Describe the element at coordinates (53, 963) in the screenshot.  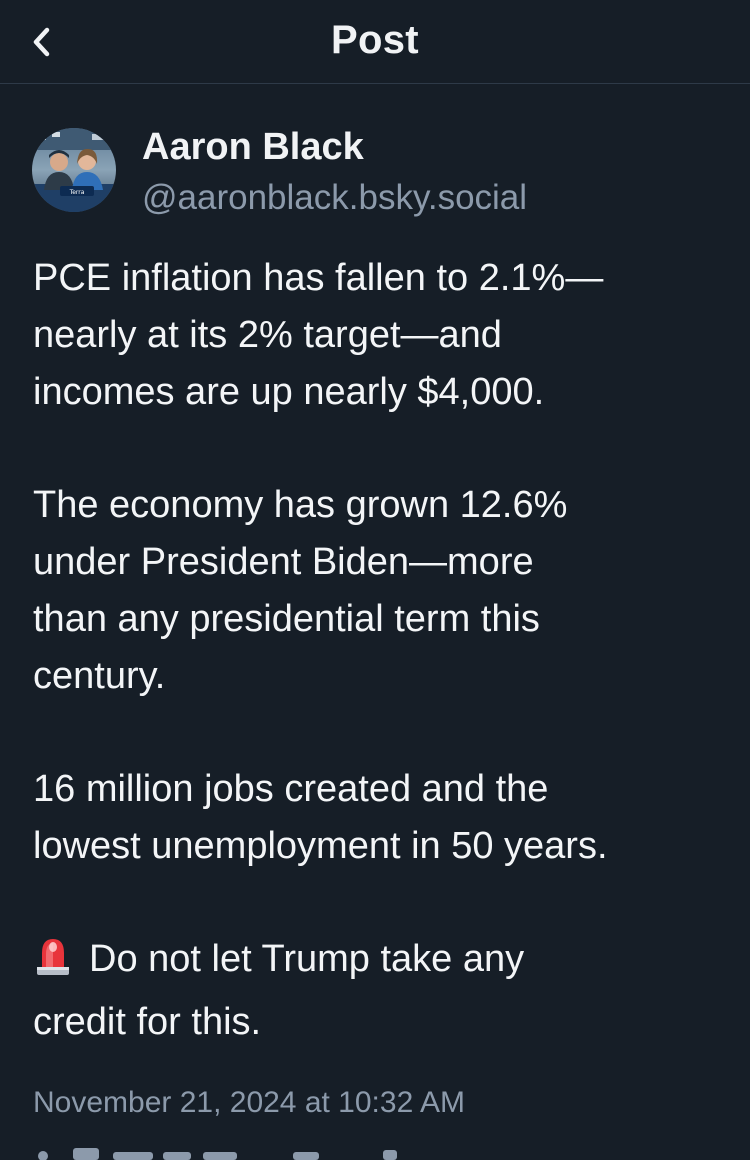
I see `rotating-light-icon` at that location.